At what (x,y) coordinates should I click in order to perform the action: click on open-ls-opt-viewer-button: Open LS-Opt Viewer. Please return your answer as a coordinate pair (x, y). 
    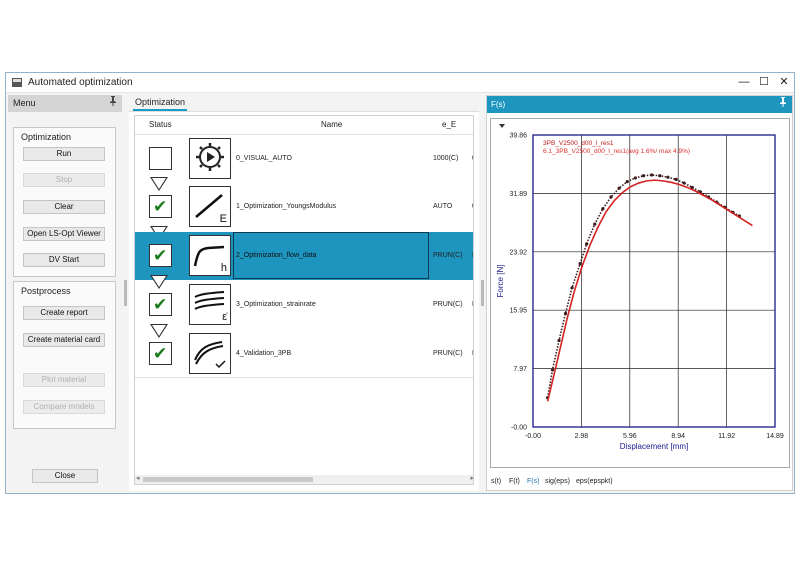
    Looking at the image, I should click on (64, 234).